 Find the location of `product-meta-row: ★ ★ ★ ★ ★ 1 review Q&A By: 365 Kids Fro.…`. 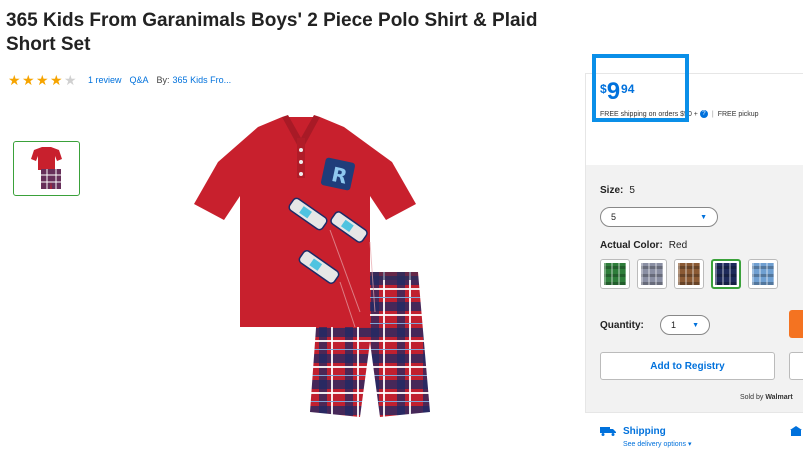

product-meta-row: ★ ★ ★ ★ ★ 1 review Q&A By: 365 Kids Fro.… is located at coordinates (119, 80).